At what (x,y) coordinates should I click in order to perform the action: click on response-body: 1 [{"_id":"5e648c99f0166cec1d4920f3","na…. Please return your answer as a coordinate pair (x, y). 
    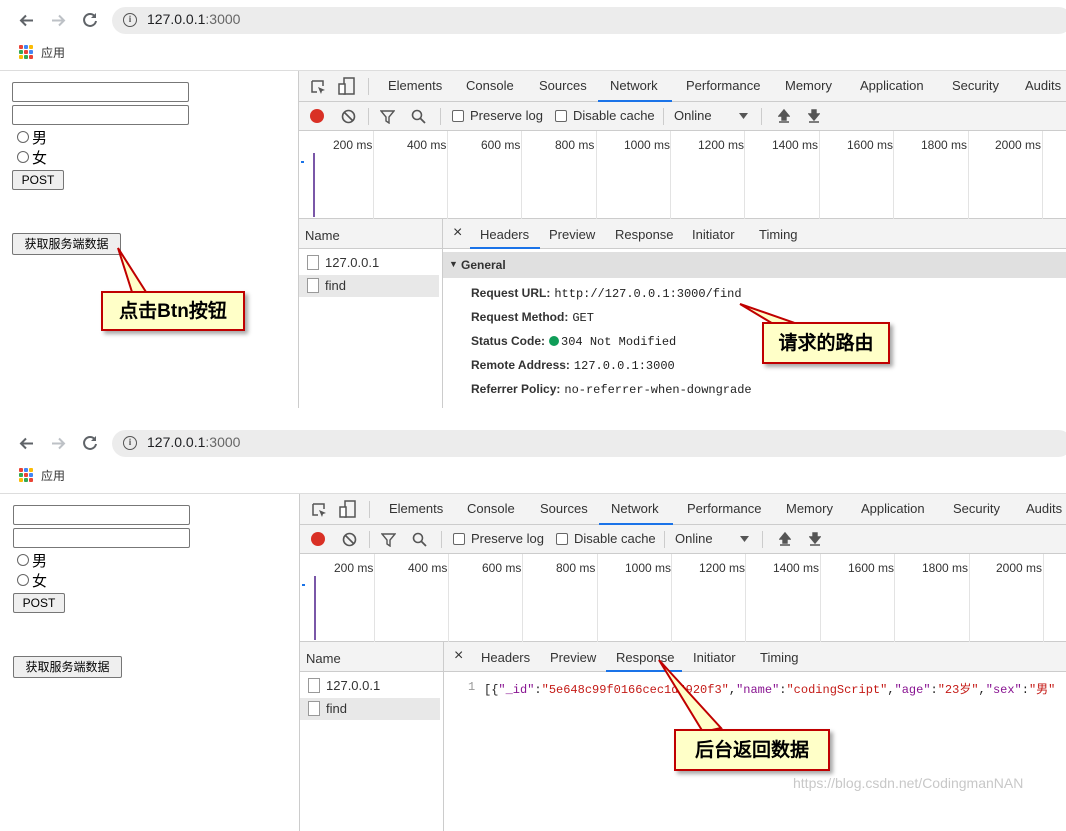
    Looking at the image, I should click on (755, 686).